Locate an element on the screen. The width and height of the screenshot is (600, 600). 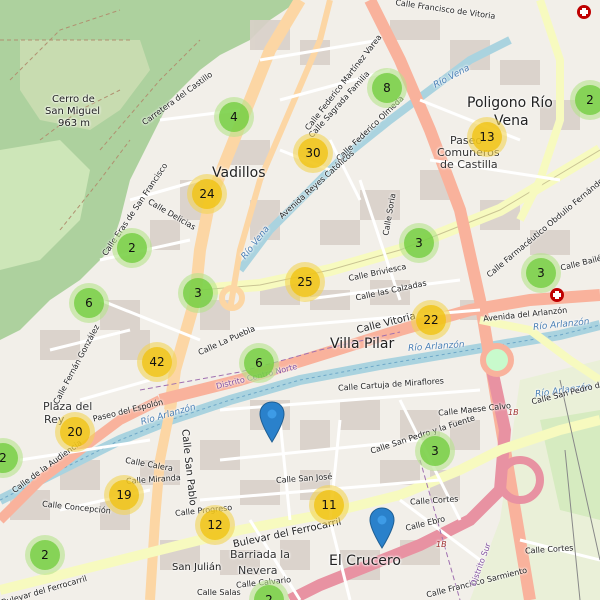
street-label: San Julián is located at coordinates (197, 567).